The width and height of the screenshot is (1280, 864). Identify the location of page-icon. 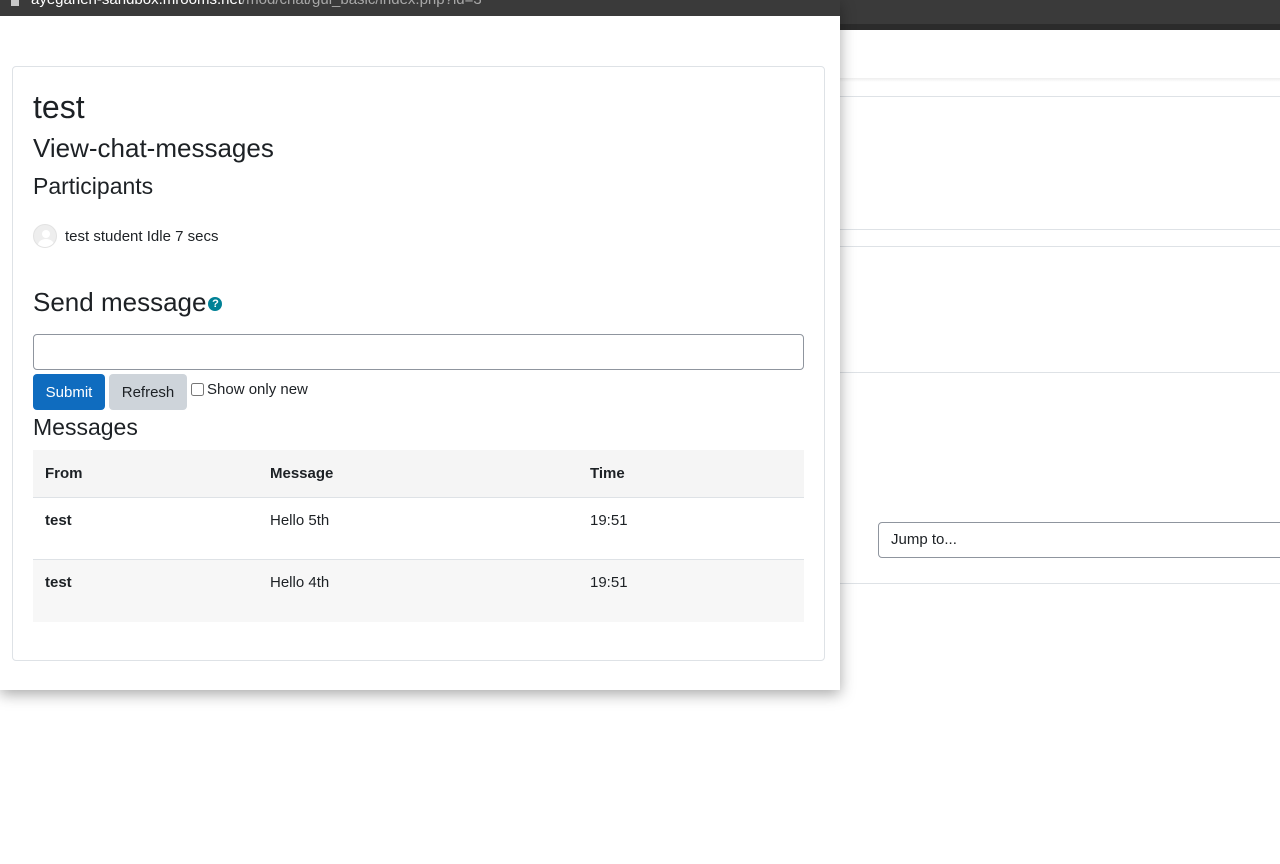
(15, 3).